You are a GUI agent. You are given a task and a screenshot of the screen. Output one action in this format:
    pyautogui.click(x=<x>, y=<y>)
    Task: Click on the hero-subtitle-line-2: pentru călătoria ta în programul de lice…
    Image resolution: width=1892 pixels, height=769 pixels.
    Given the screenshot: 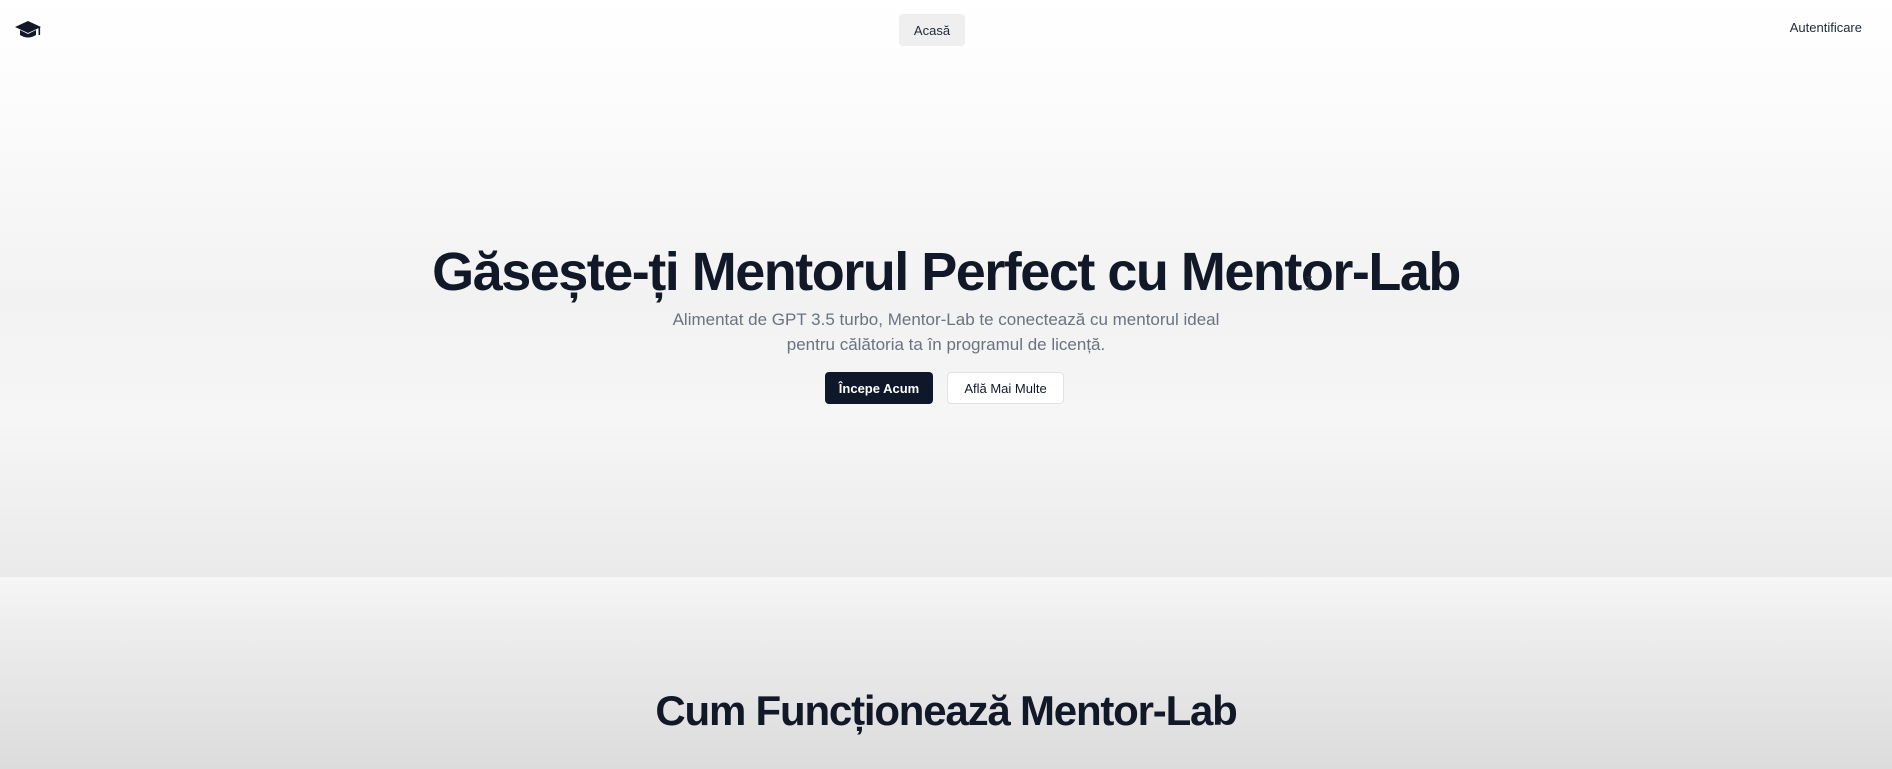 What is the action you would take?
    pyautogui.click(x=946, y=344)
    